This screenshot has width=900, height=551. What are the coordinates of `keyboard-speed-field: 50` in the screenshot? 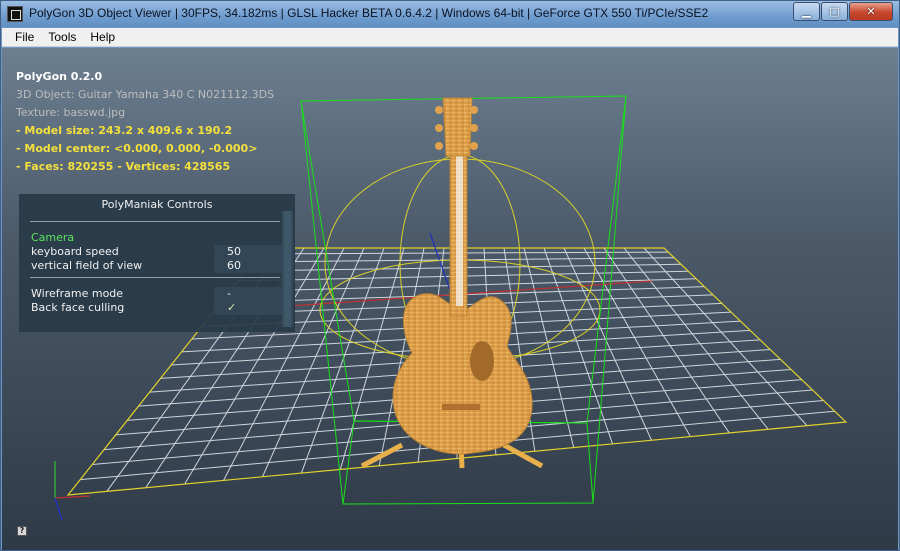 It's located at (248, 252).